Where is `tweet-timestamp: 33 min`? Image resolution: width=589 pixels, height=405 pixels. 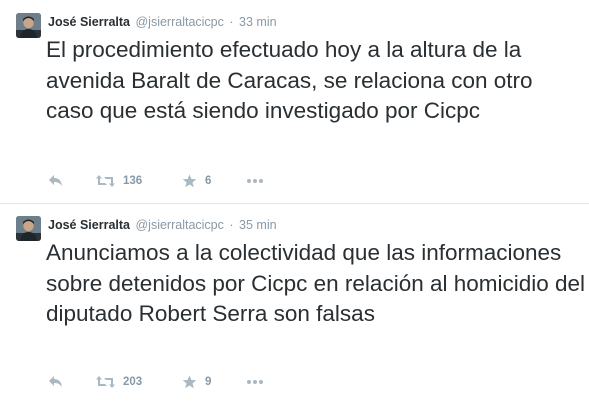 tweet-timestamp: 33 min is located at coordinates (258, 22).